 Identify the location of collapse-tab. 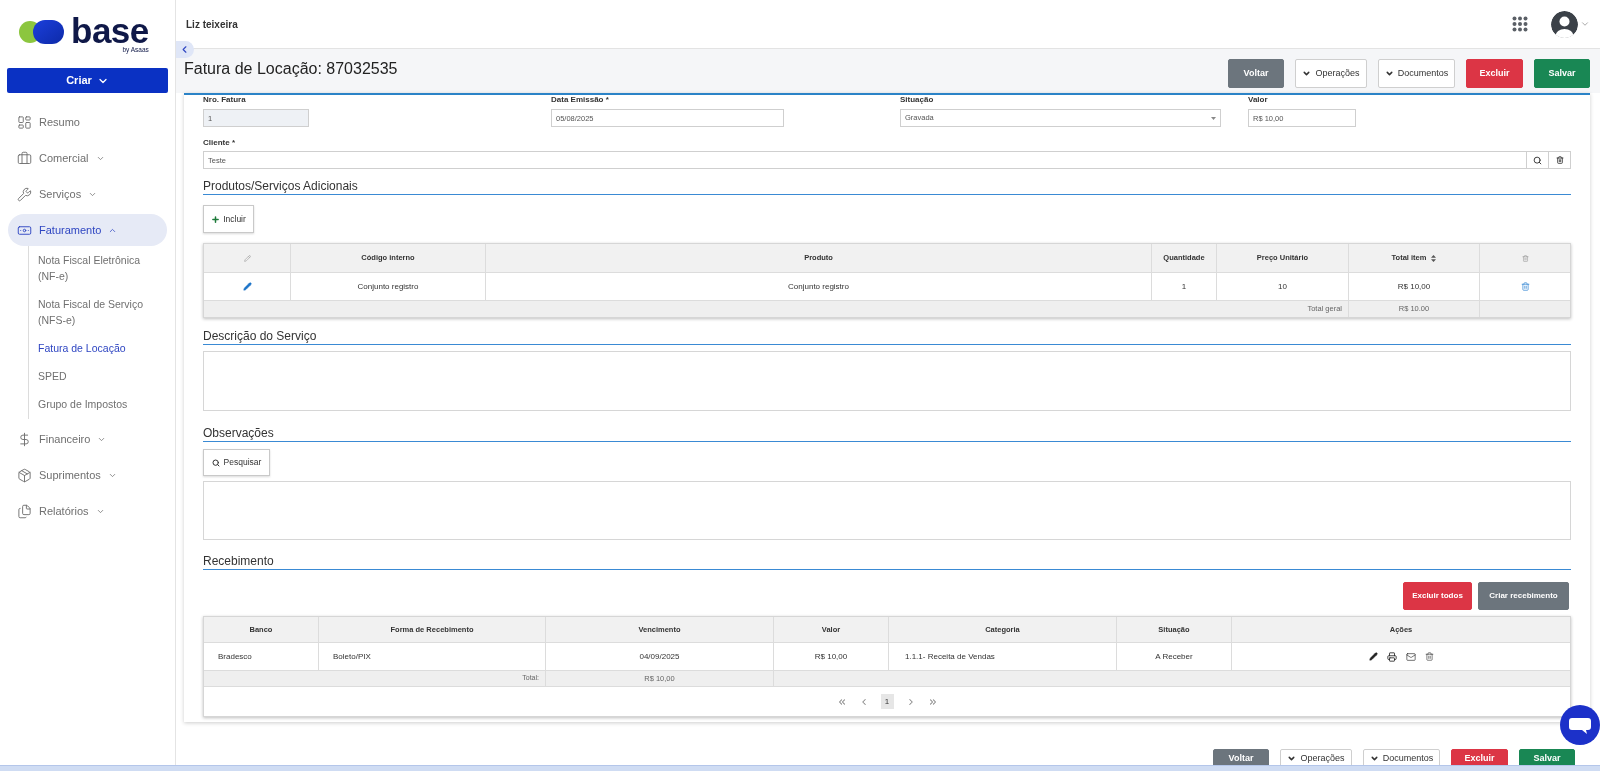
(185, 49).